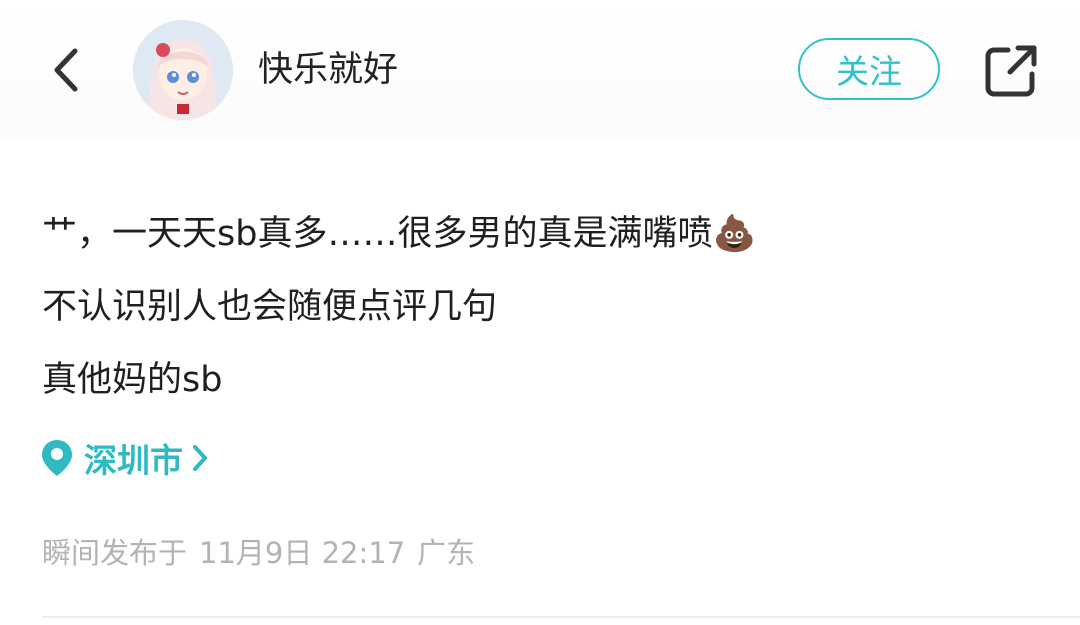 The width and height of the screenshot is (1080, 625). I want to click on publish-region: 广东, so click(446, 553).